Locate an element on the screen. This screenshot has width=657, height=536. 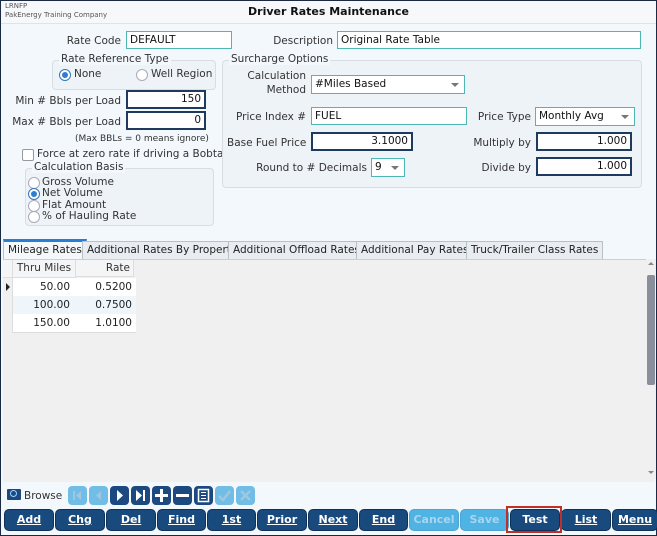
save-button: Save is located at coordinates (484, 520).